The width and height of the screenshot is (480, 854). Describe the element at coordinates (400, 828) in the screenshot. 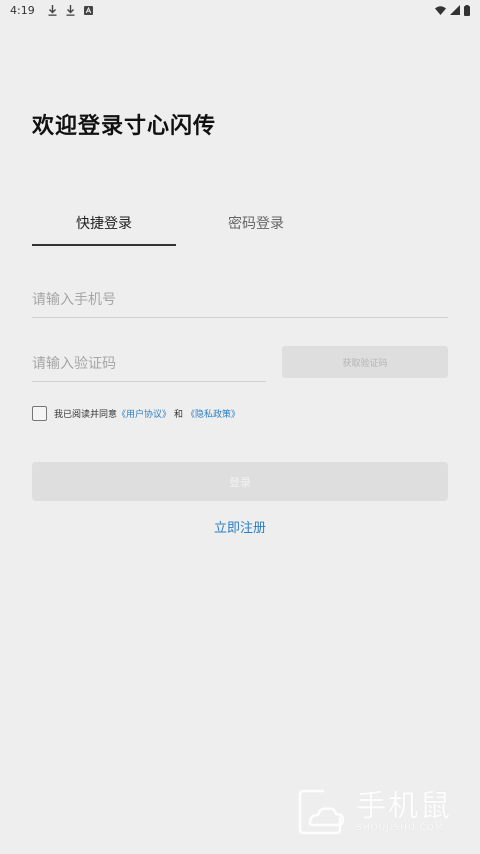

I see `watermark-en: SHOUJISHU.COM` at that location.